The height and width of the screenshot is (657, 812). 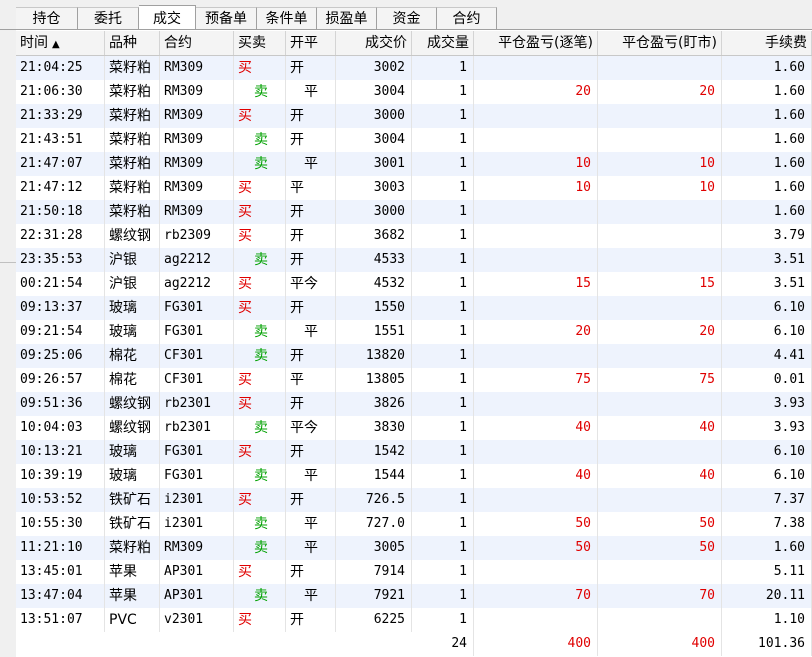 What do you see at coordinates (60, 260) in the screenshot?
I see `cell-time: 23:35:53` at bounding box center [60, 260].